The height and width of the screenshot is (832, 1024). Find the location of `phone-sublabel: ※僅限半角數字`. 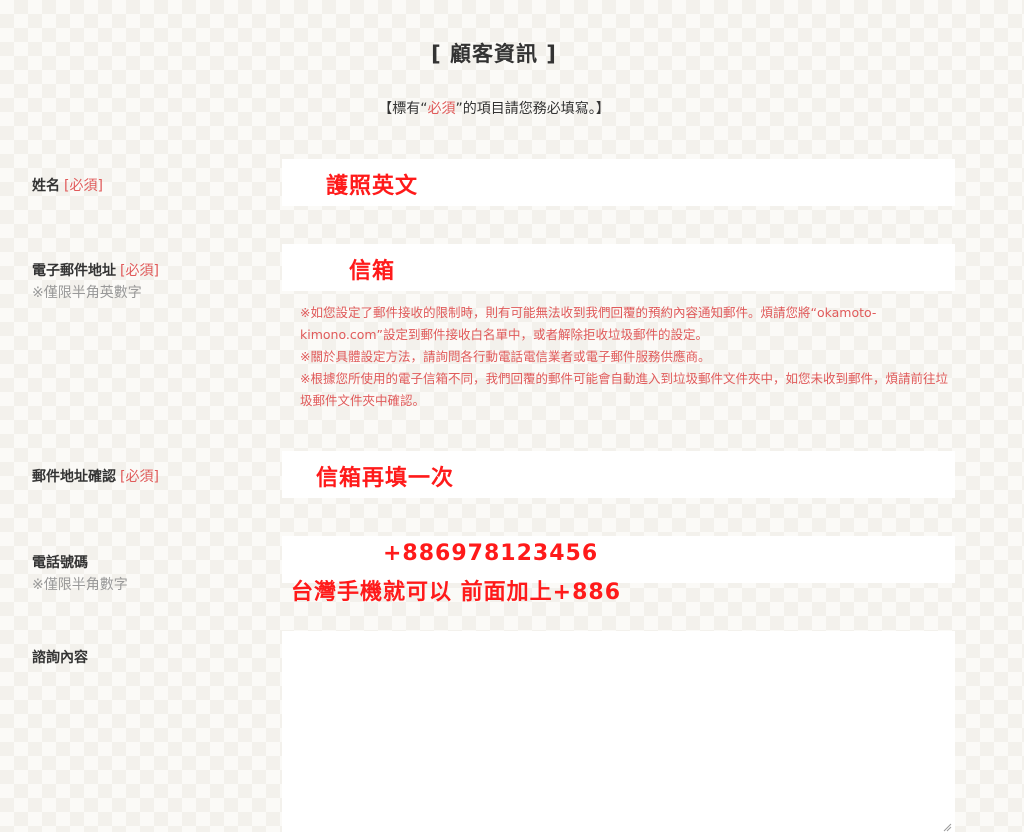

phone-sublabel: ※僅限半角數字 is located at coordinates (80, 585).